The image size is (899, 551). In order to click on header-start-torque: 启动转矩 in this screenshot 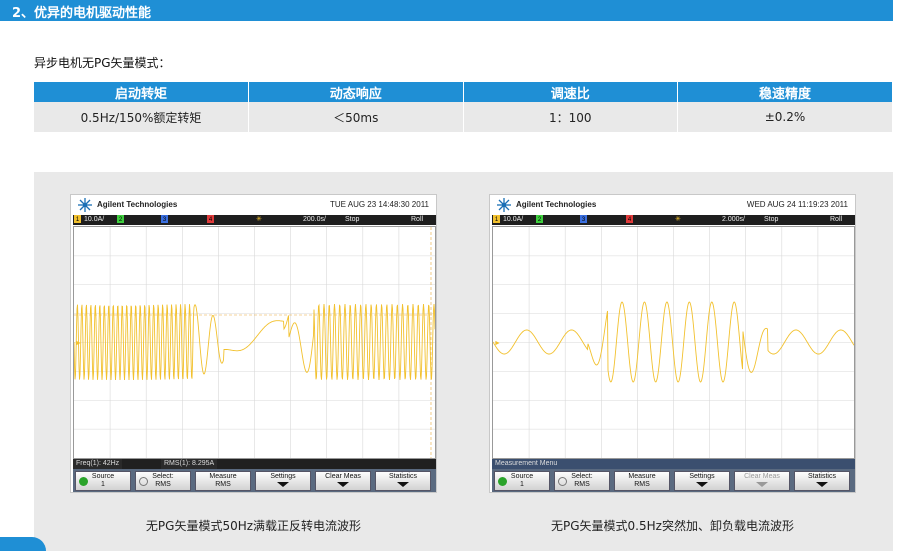, I will do `click(141, 92)`.